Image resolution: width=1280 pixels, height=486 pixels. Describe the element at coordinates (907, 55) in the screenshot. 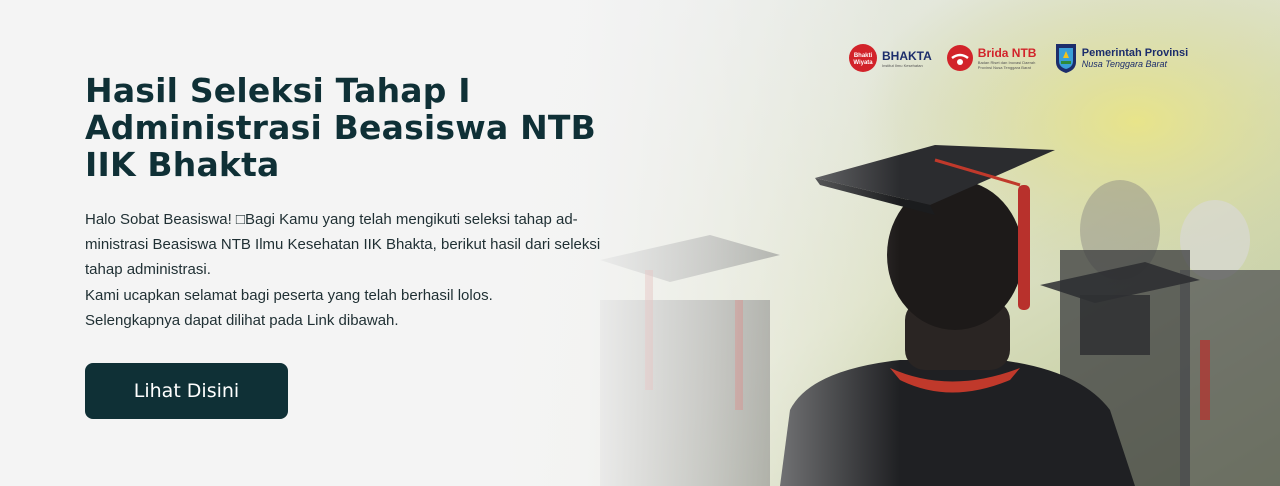

I see `bhakta-logo-name: BHAKTA` at that location.